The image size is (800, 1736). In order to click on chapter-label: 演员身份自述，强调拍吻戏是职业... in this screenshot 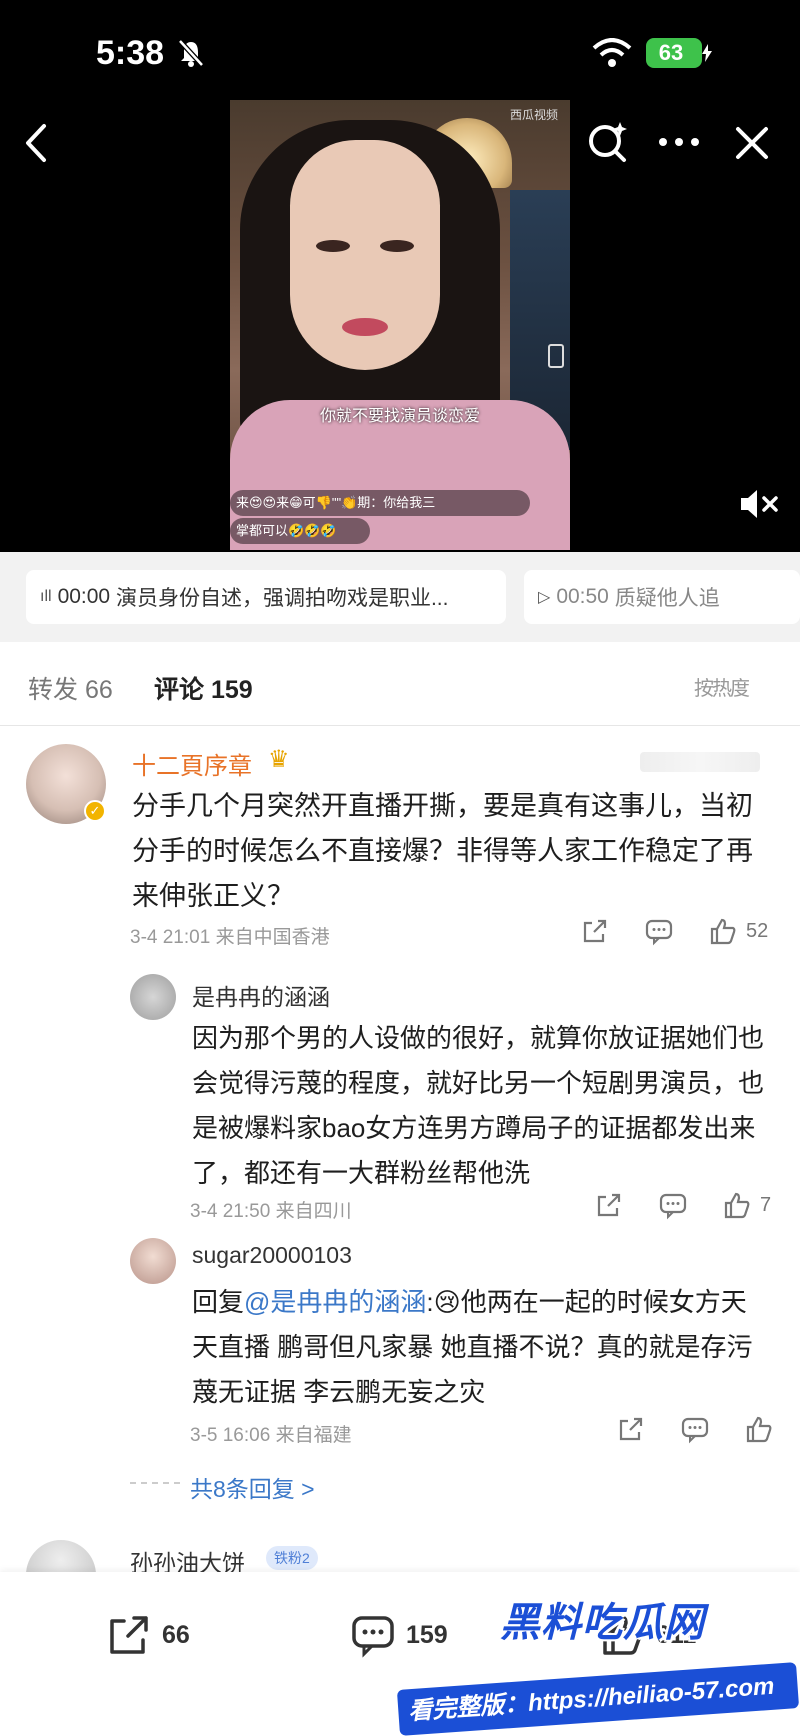, I will do `click(282, 598)`.